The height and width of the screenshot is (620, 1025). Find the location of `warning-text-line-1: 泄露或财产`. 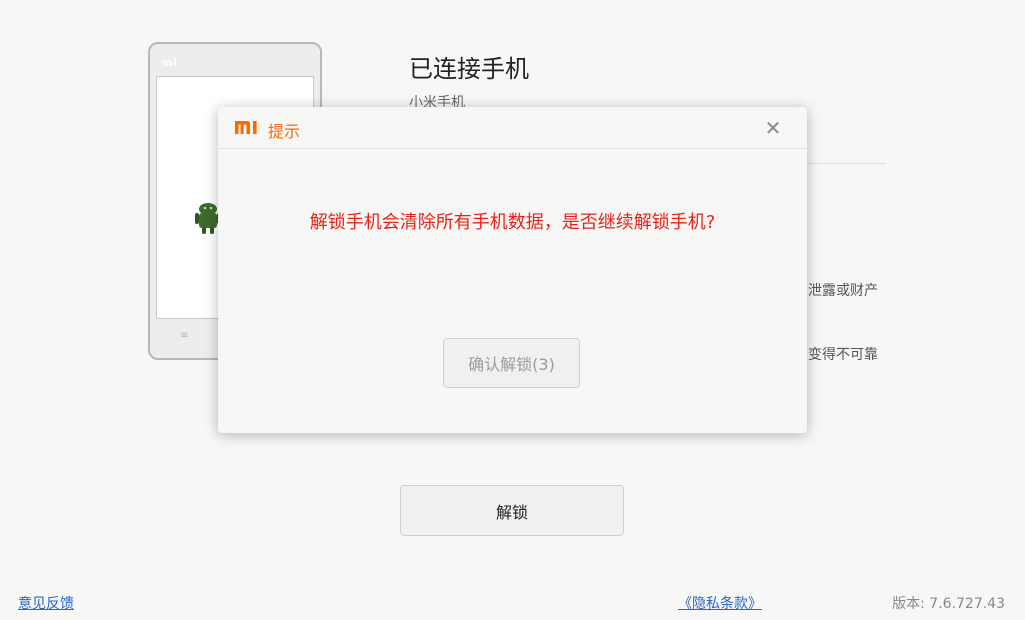

warning-text-line-1: 泄露或财产 is located at coordinates (843, 291).